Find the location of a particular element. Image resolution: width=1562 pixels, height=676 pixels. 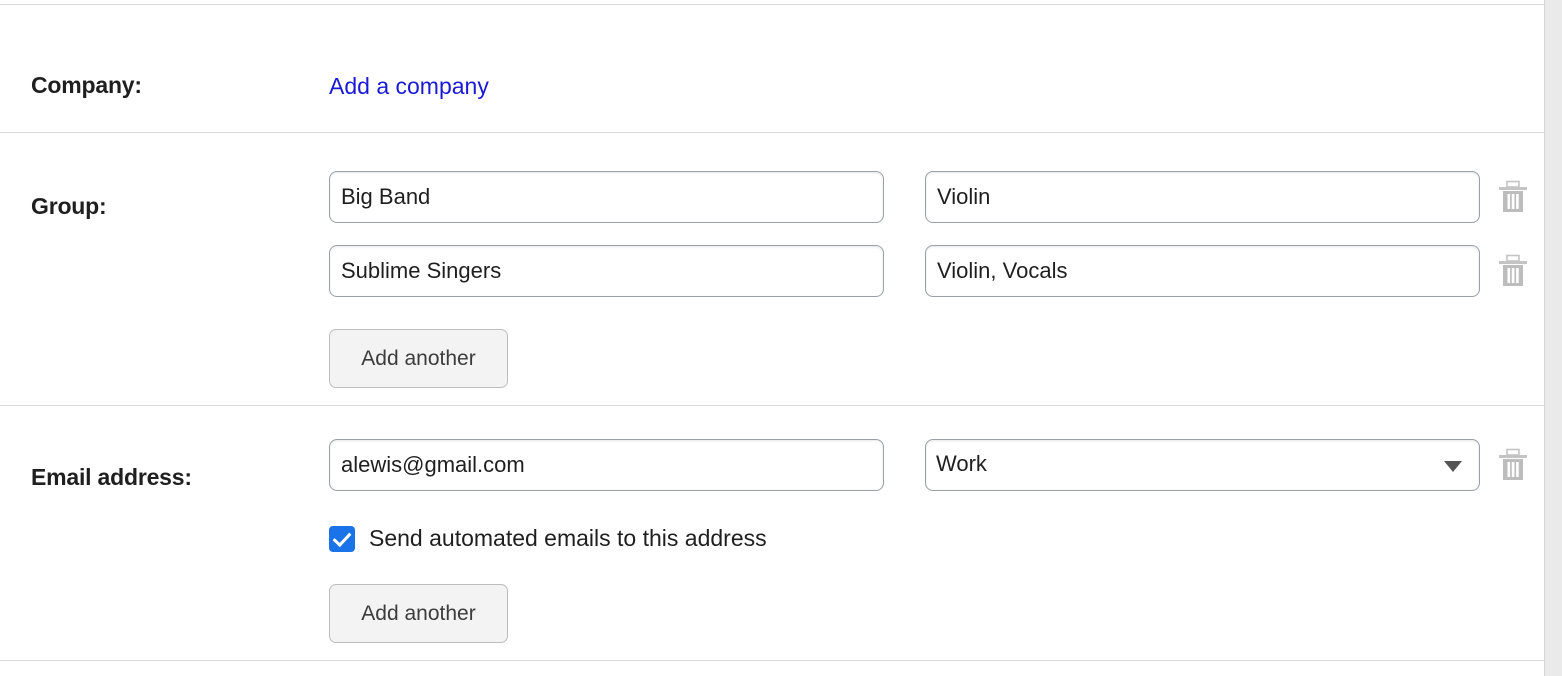

email-address-input is located at coordinates (606, 465).